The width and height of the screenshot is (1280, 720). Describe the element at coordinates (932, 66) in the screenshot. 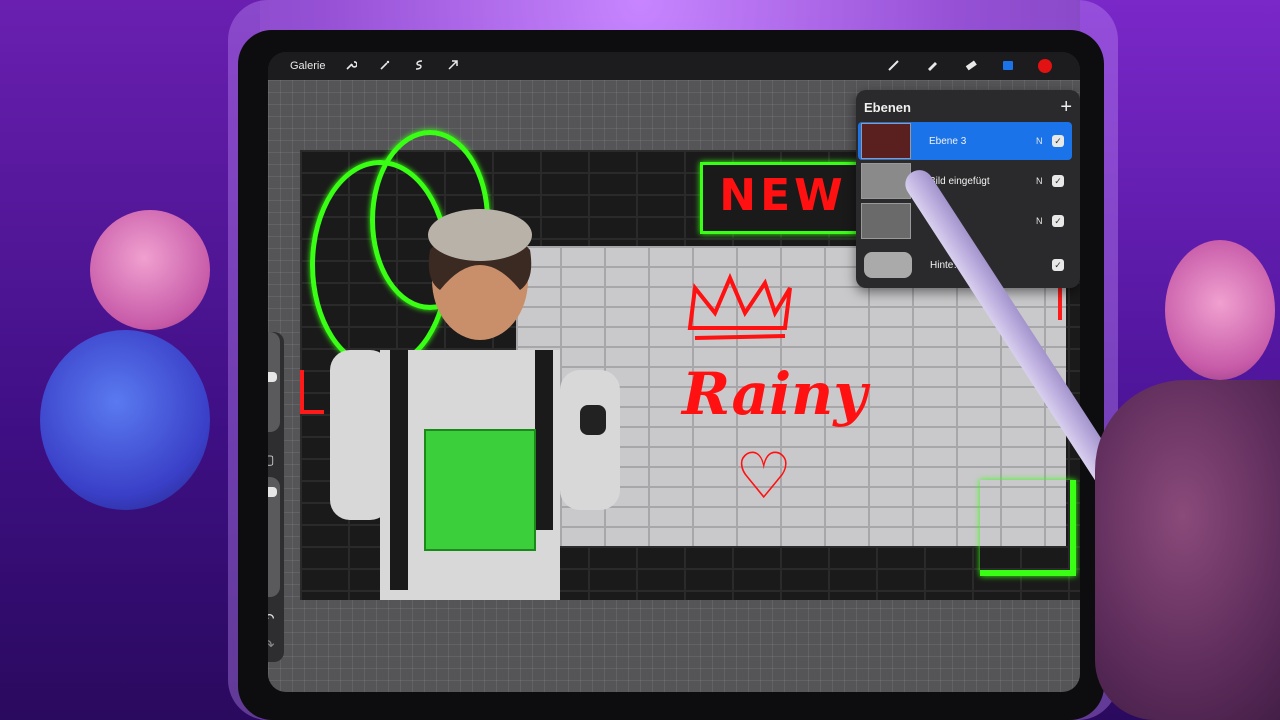

I see `smudge-icon` at that location.